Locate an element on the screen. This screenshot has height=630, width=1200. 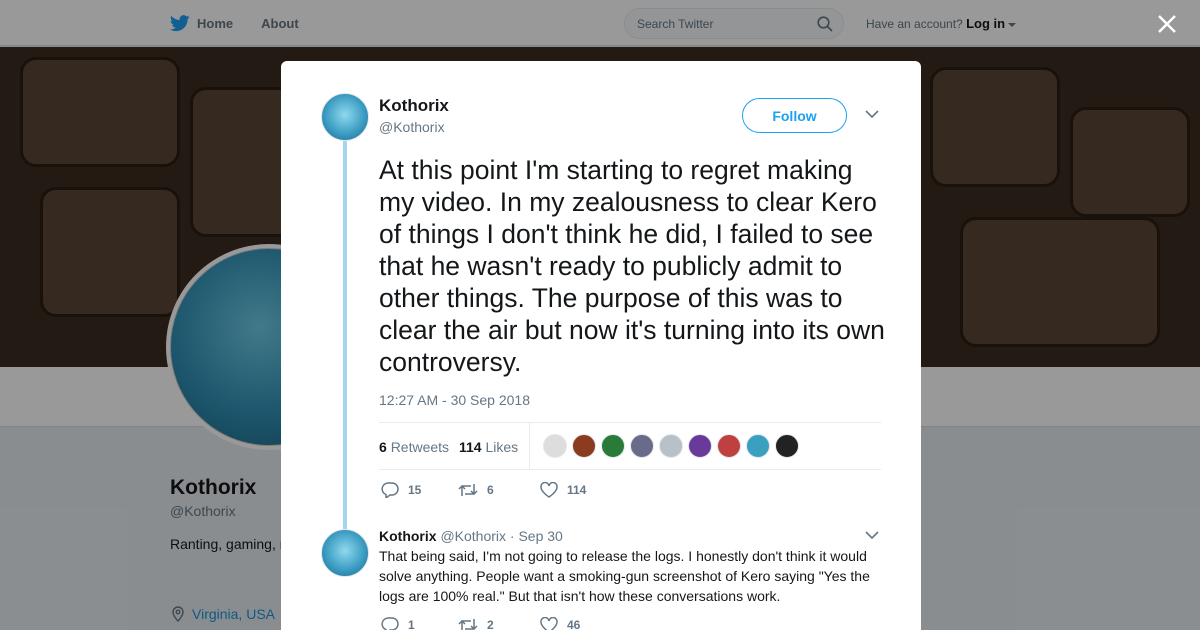
reply-author-handle: @Kothorix is located at coordinates (473, 536).